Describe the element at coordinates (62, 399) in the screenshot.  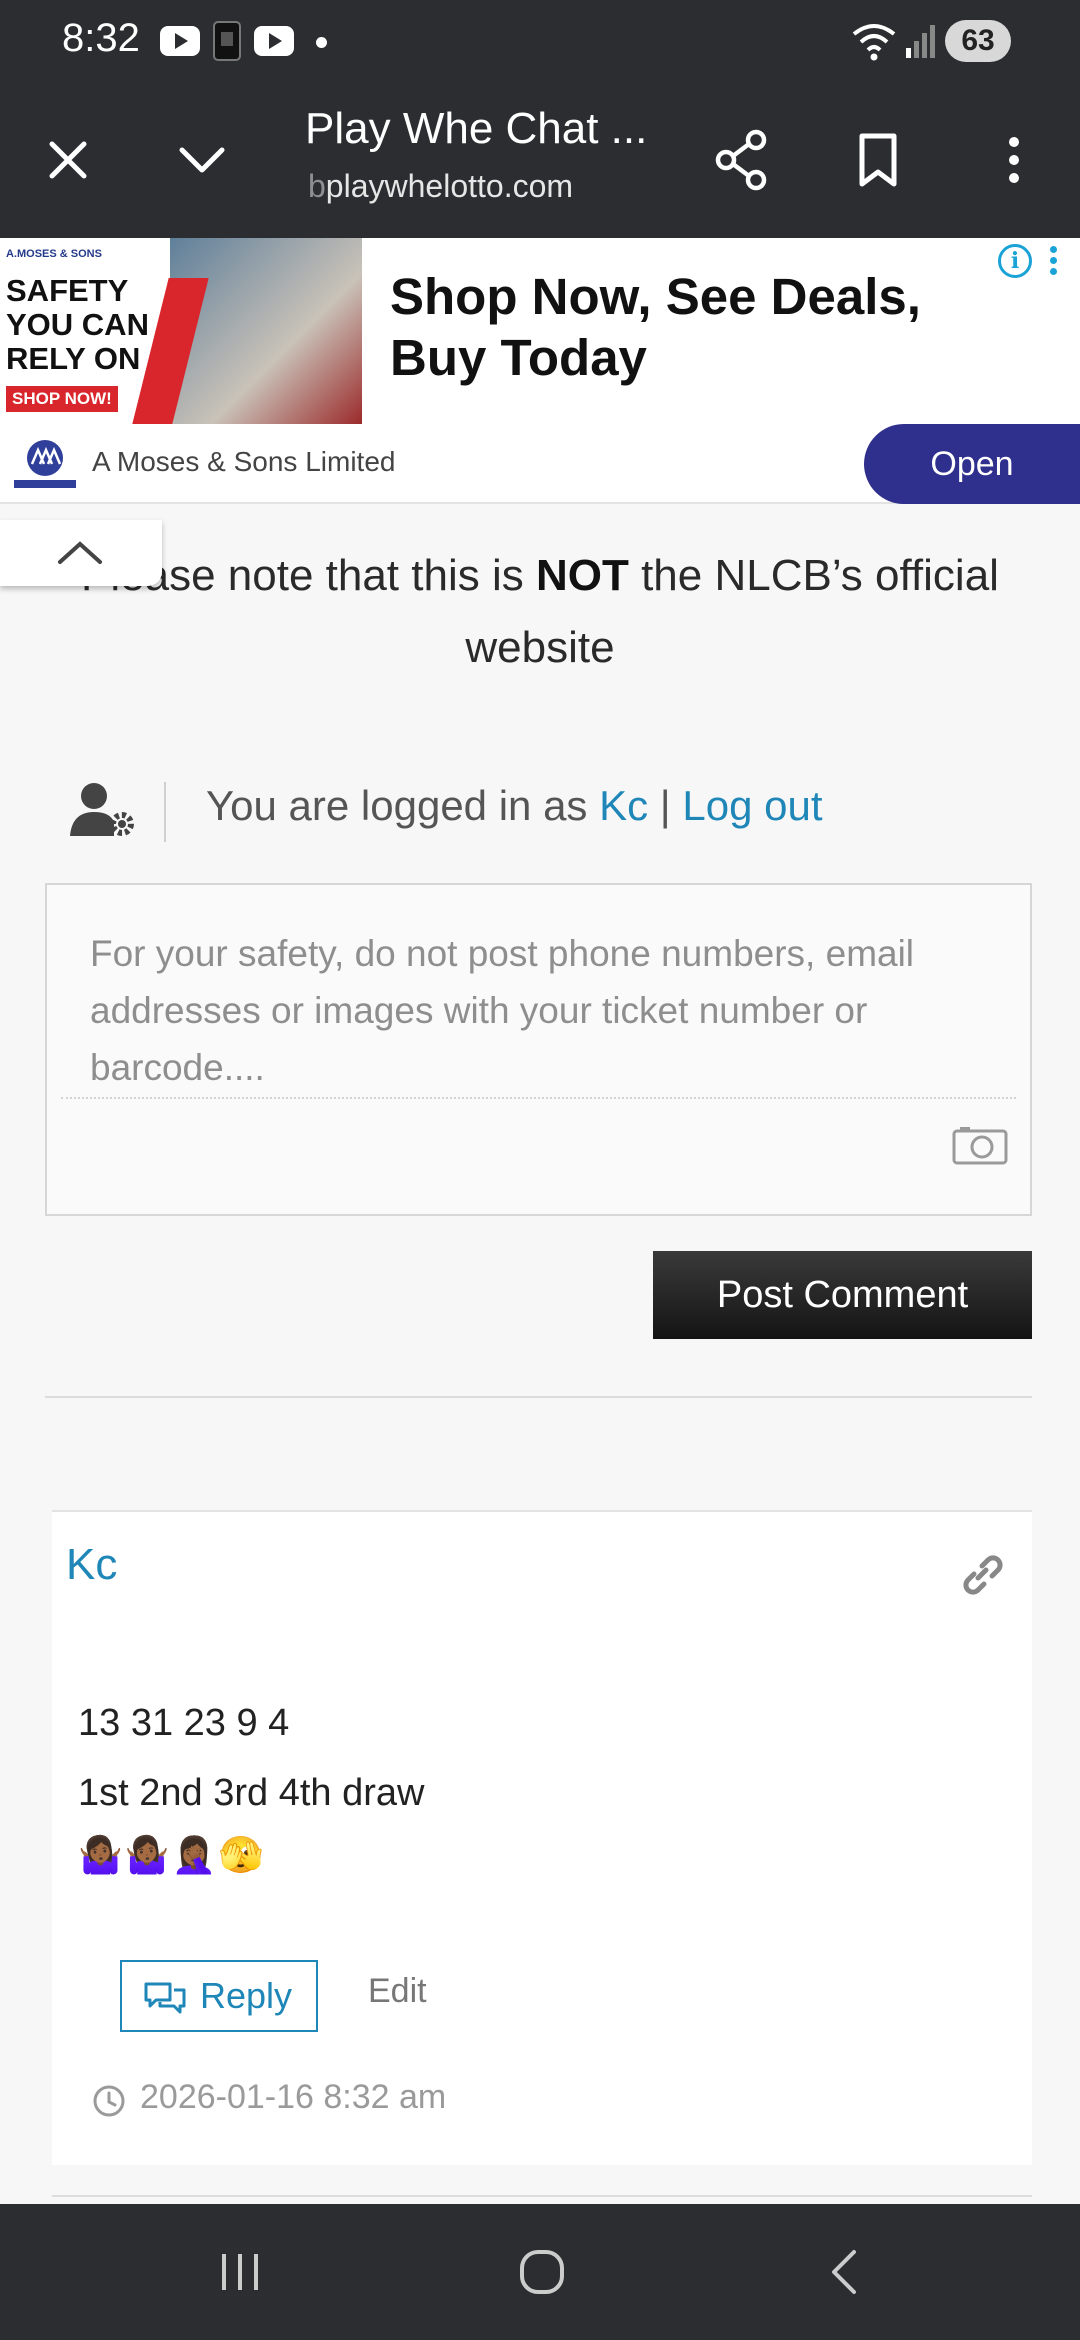
I see `ad-image-cta: SHOP NOW!` at that location.